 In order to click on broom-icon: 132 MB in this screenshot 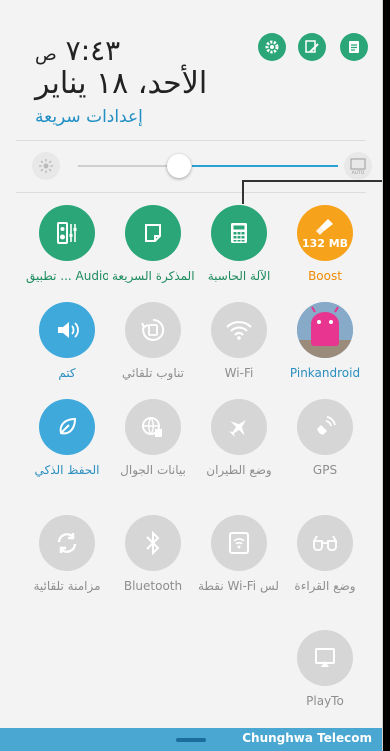, I will do `click(325, 233)`.